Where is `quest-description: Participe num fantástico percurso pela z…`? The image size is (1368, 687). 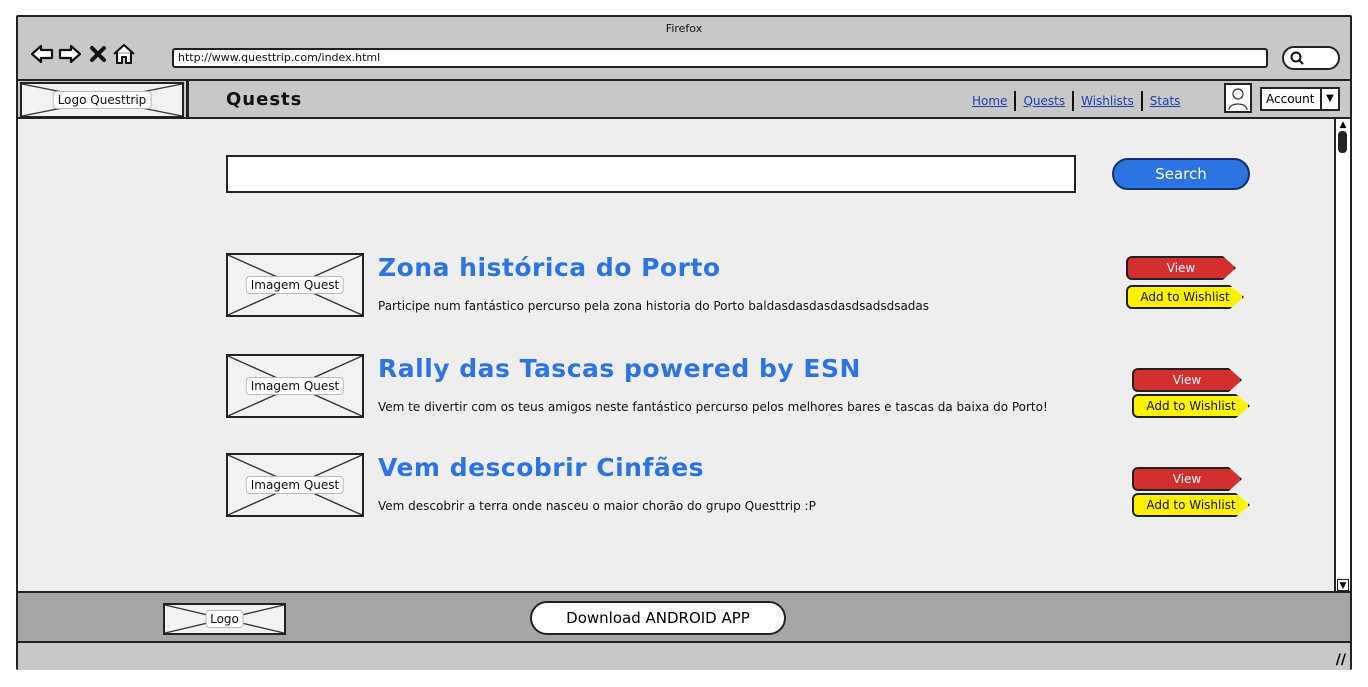 quest-description: Participe num fantástico percurso pela z… is located at coordinates (654, 306).